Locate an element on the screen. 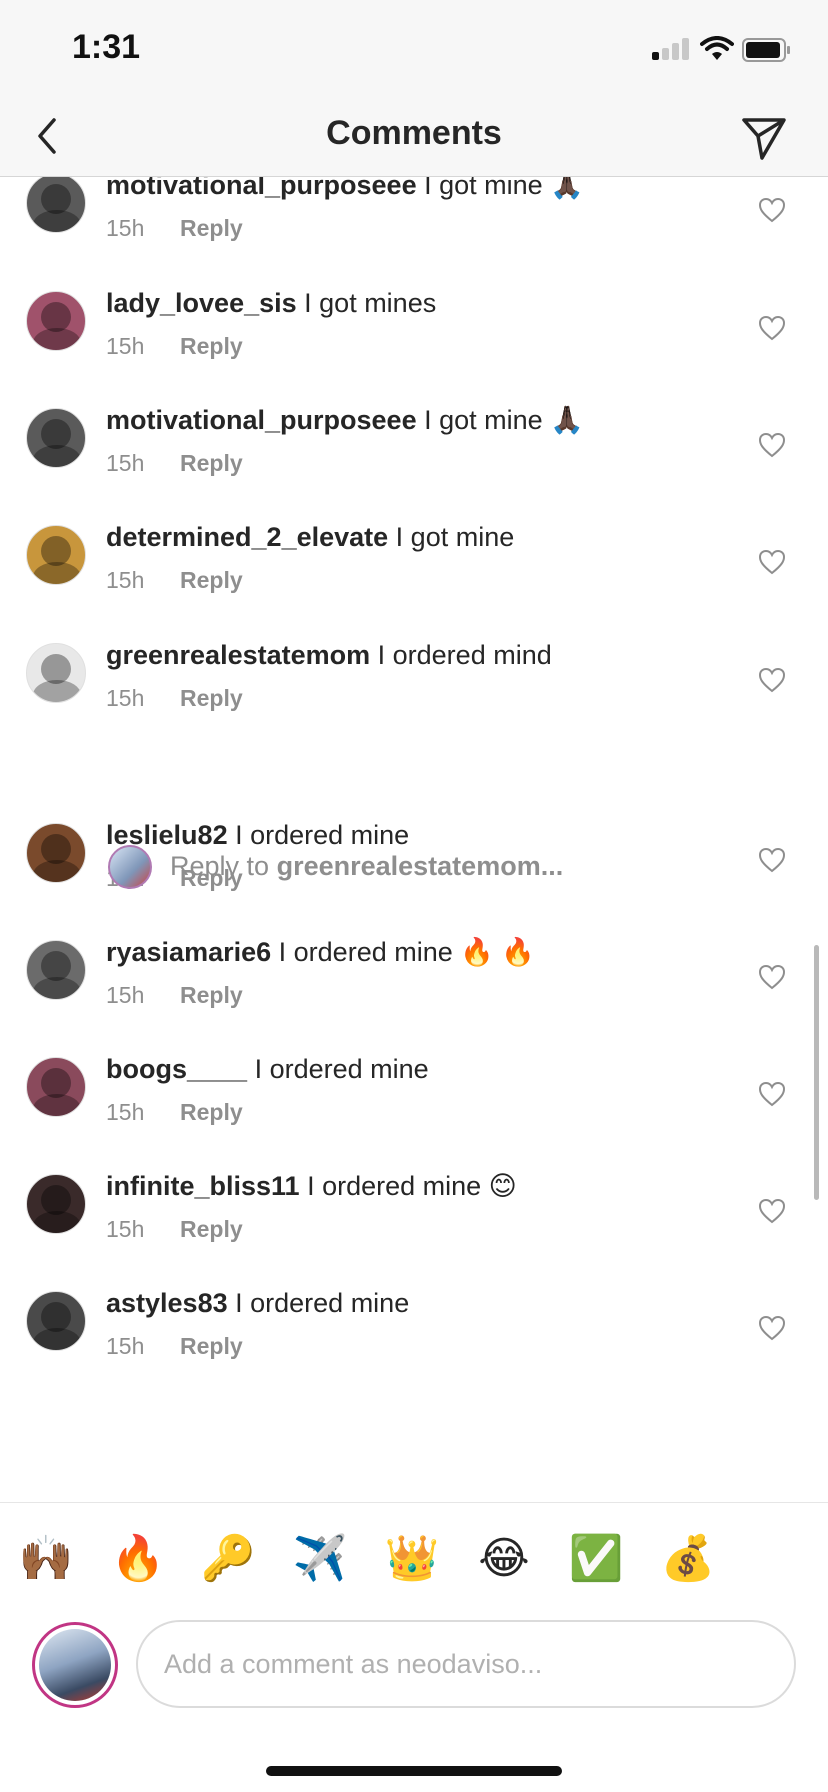  emoji-airplane: ✈️ is located at coordinates (320, 1559).